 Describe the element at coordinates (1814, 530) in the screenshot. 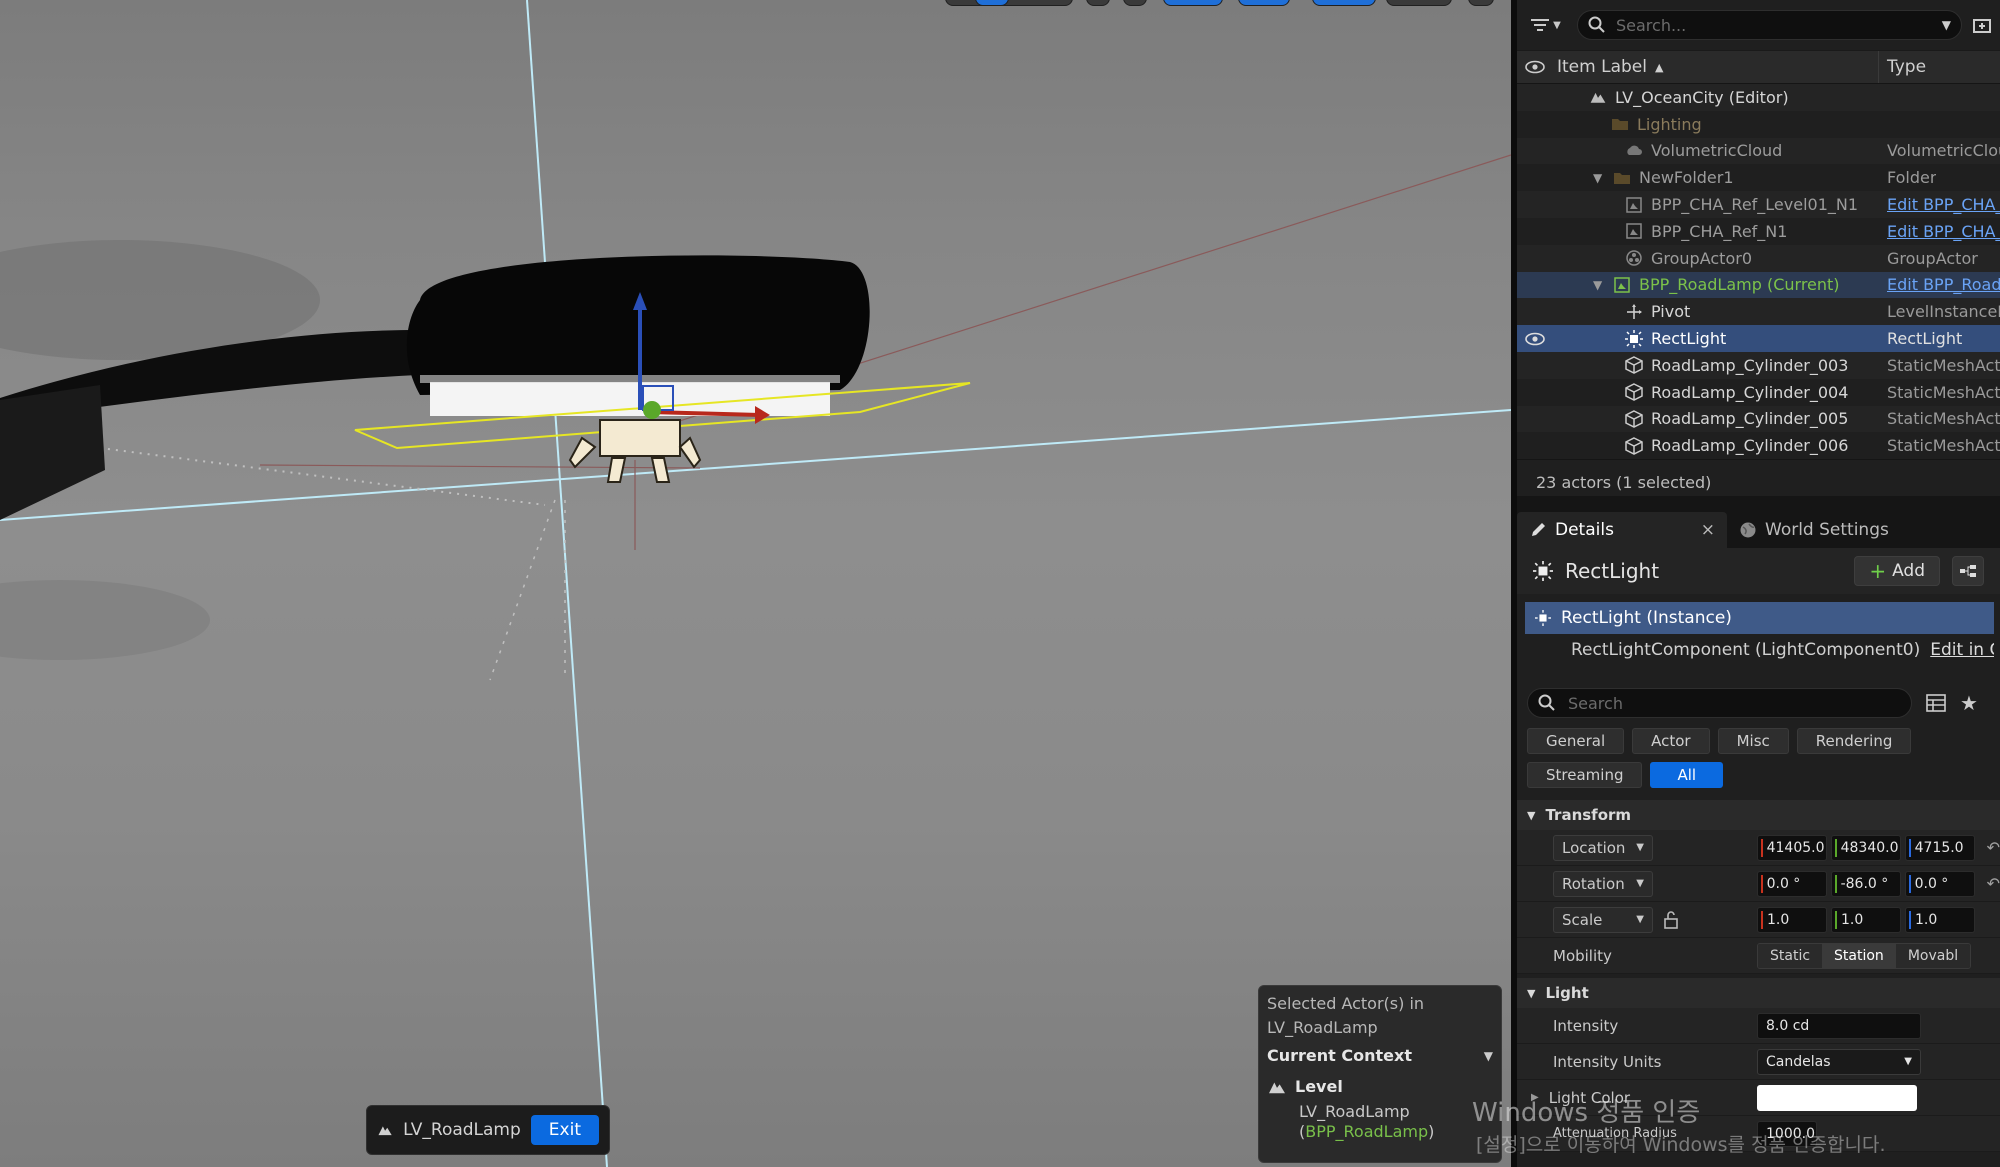

I see `tab-world-settings: World Settings` at that location.